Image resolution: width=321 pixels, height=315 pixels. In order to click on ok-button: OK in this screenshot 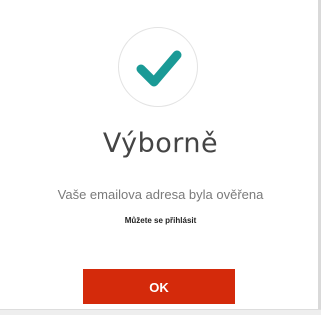, I will do `click(159, 286)`.